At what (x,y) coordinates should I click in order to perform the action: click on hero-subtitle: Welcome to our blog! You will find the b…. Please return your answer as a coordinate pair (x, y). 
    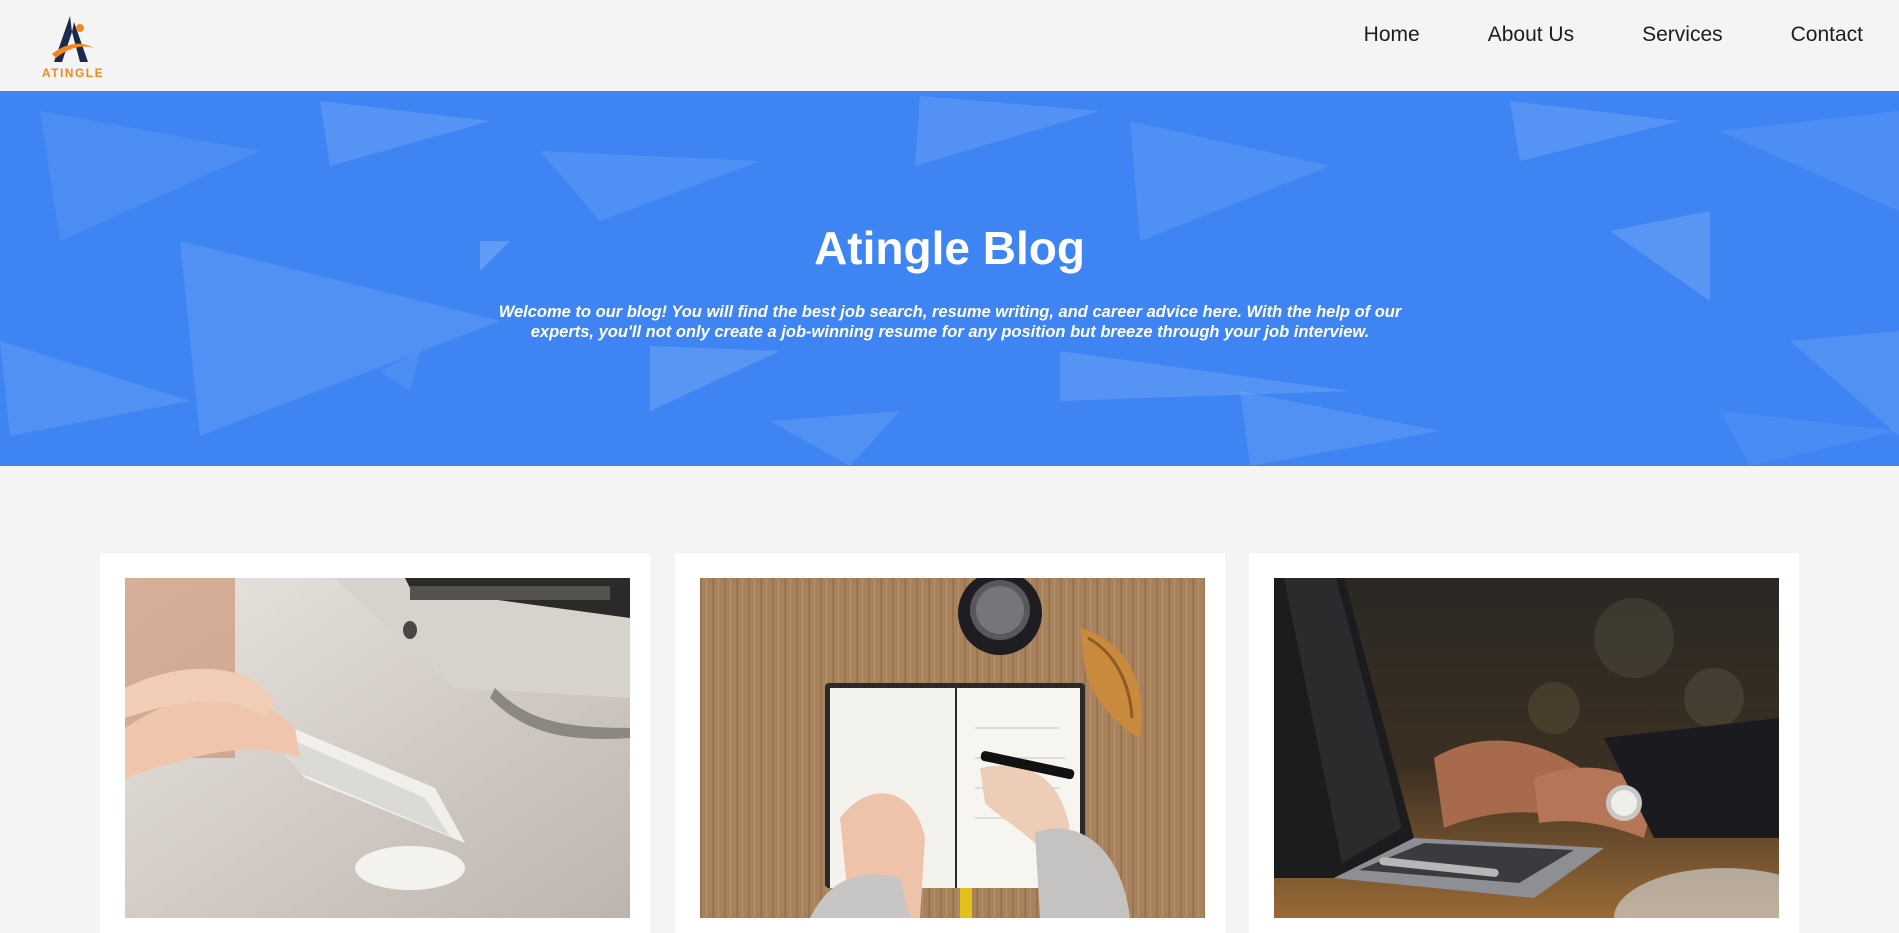
    Looking at the image, I should click on (950, 322).